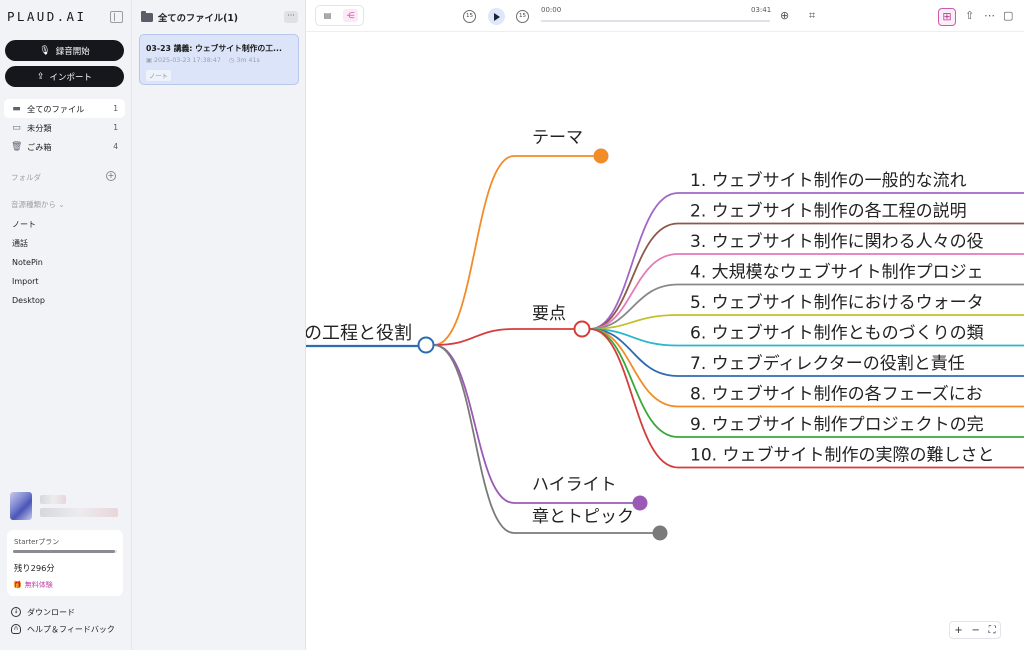  What do you see at coordinates (187, 60) in the screenshot?
I see `file-date-text: 2025-03-23 17:38:47` at bounding box center [187, 60].